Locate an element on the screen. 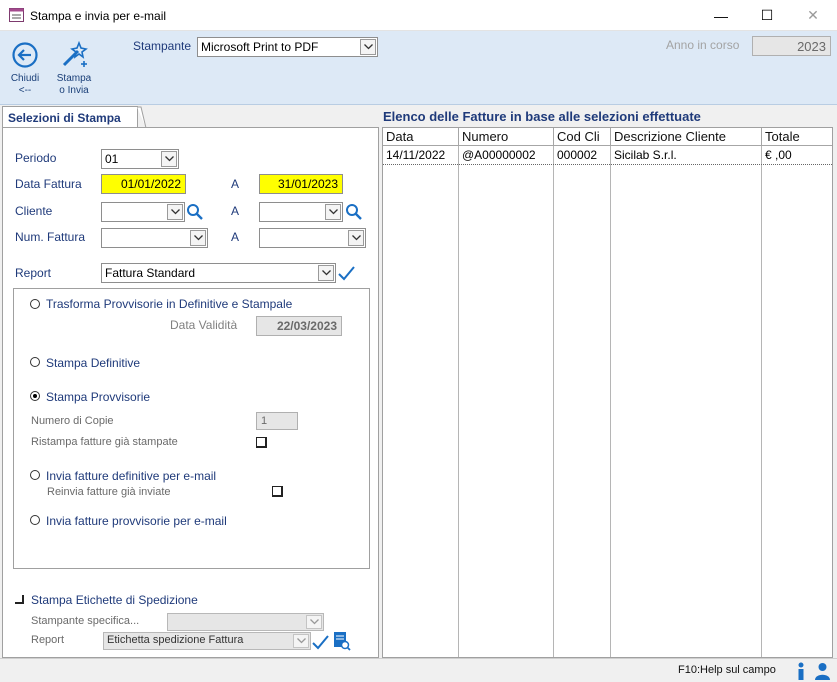 The image size is (837, 682). periodo-select: 01 is located at coordinates (140, 159).